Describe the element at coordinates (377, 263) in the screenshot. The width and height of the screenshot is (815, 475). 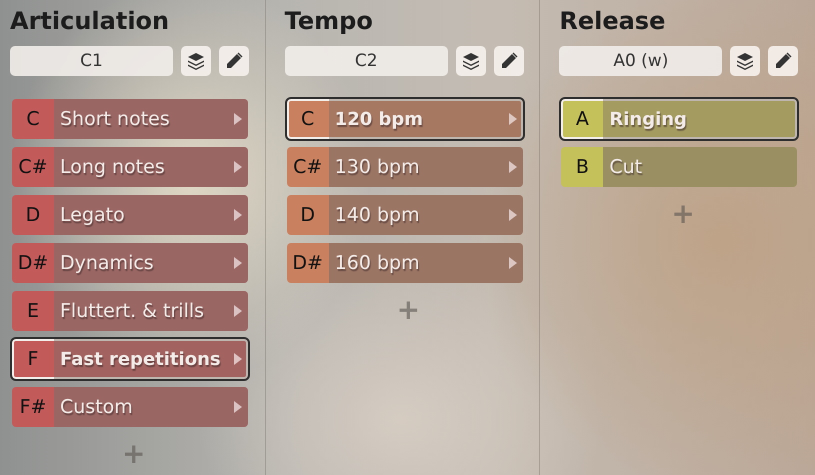
I see `item-label: 160 bpm` at that location.